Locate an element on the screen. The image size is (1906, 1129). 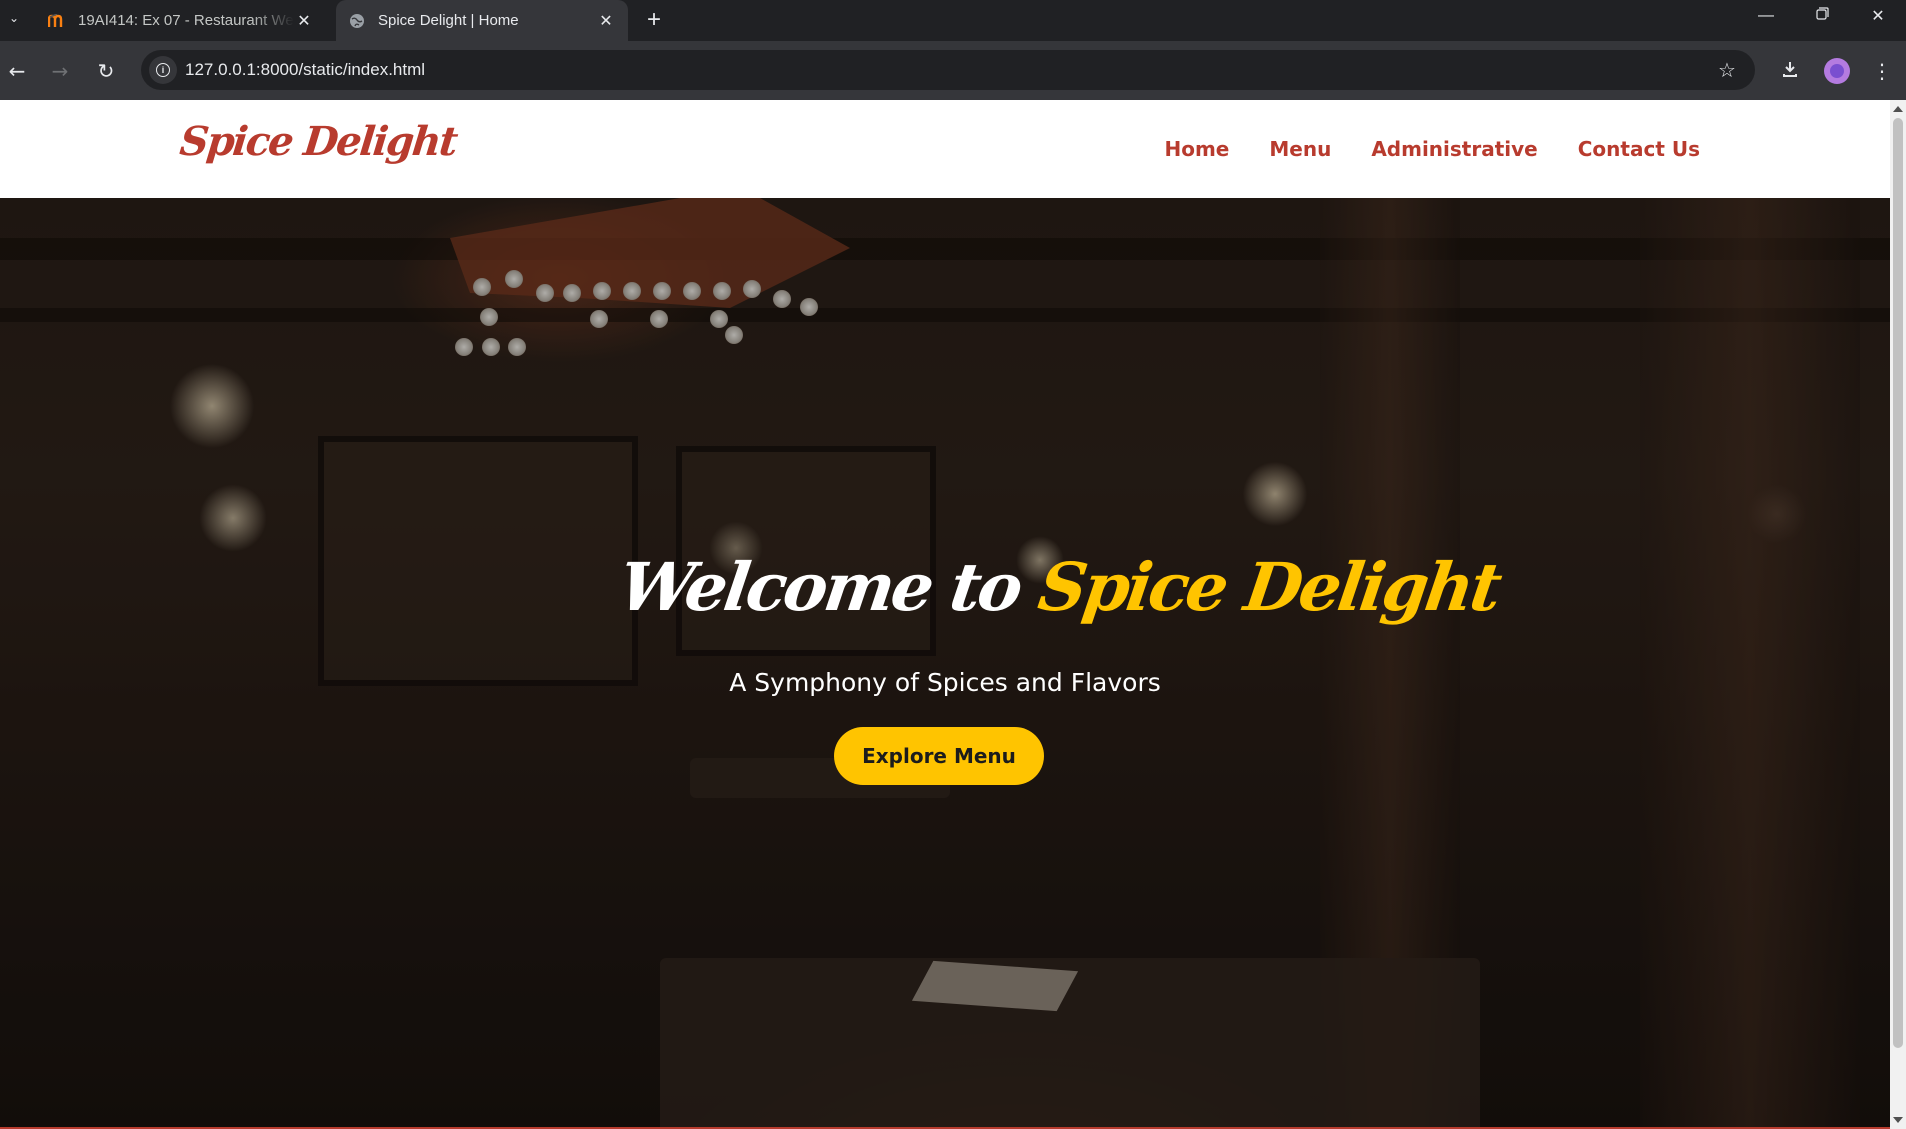
hero-title: Welcome to Spice Delight is located at coordinates (1059, 587).